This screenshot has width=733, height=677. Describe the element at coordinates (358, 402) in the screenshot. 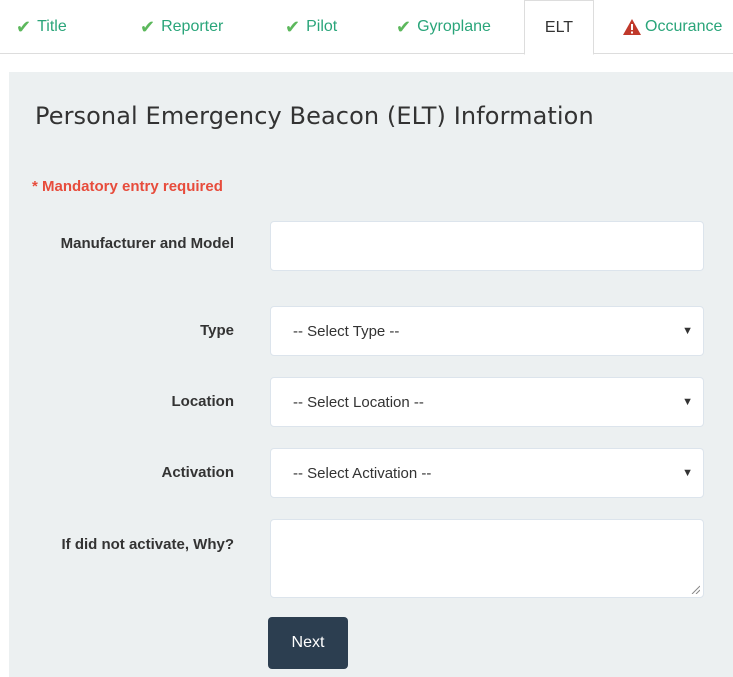

I see `location-selected-value: -- Select Location --` at that location.